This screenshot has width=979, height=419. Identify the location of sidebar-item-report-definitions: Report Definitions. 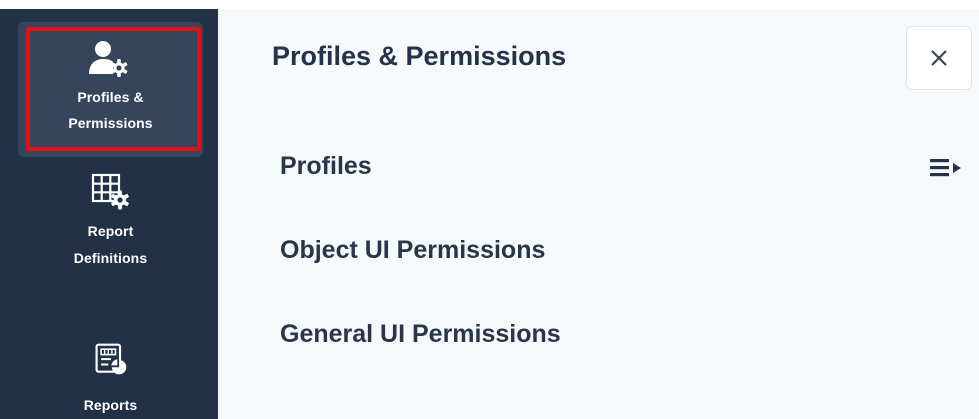
(110, 234).